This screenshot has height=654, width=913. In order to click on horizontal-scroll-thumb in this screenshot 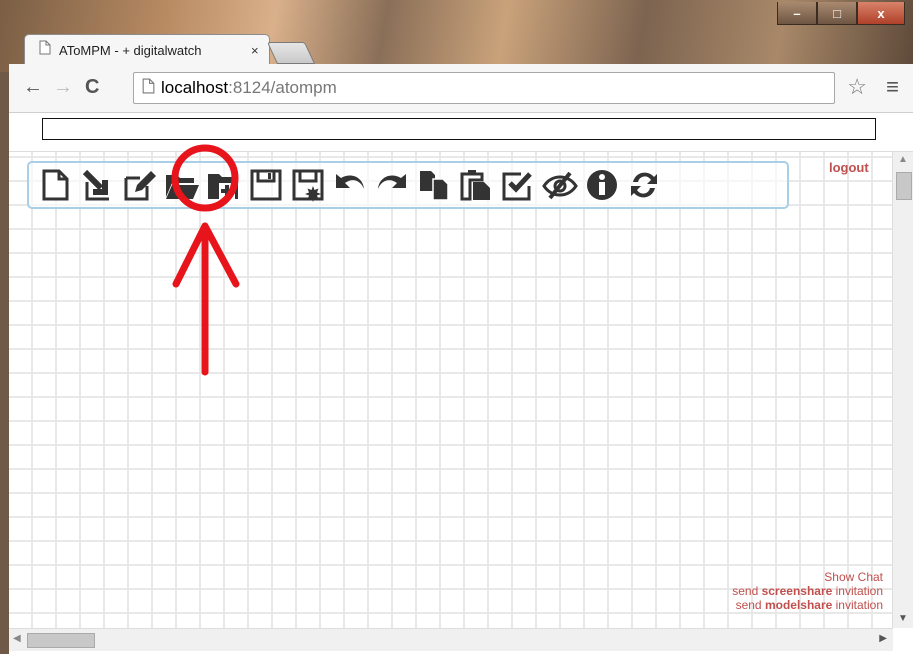, I will do `click(61, 640)`.